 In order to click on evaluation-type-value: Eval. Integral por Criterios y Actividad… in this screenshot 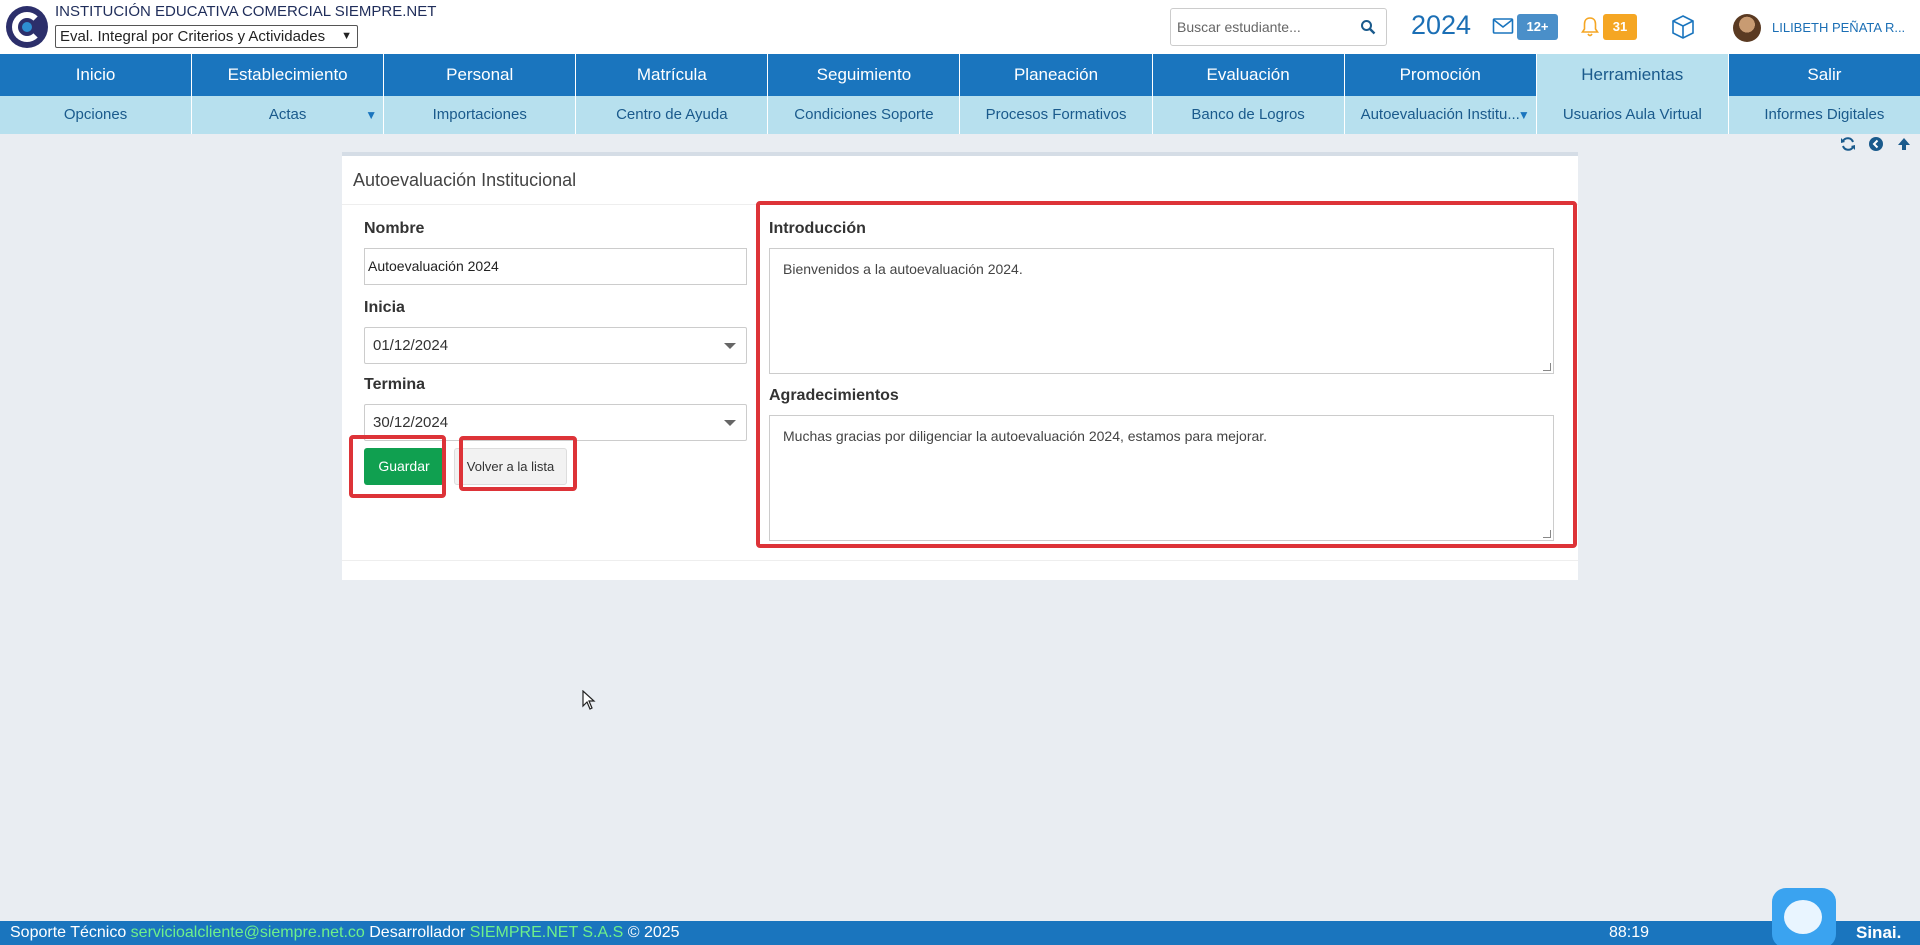, I will do `click(193, 36)`.